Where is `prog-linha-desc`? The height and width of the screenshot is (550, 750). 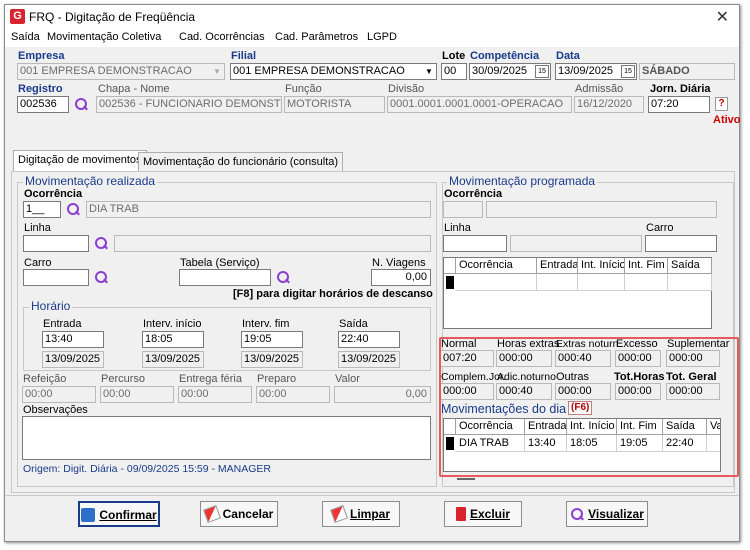 prog-linha-desc is located at coordinates (576, 243).